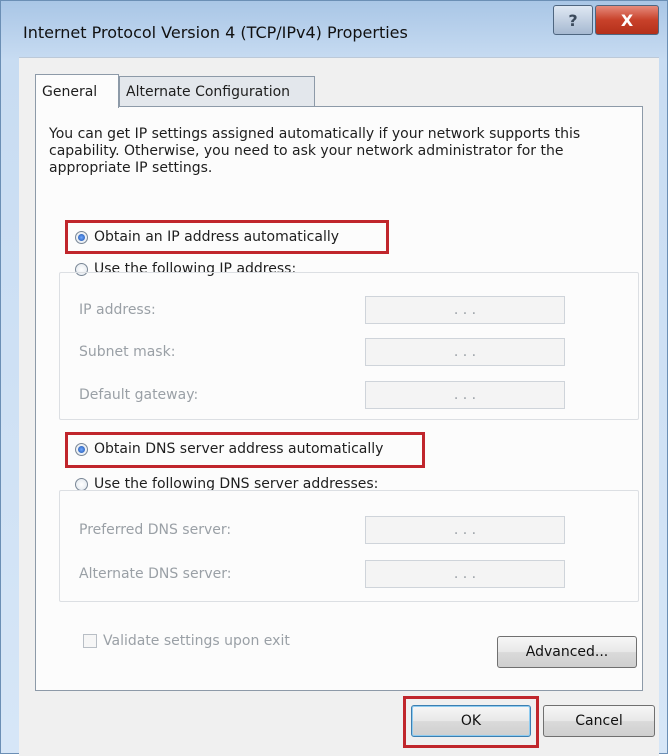 The height and width of the screenshot is (756, 670). I want to click on dns-auto-radio-row: Obtain DNS server address automatically, so click(229, 449).